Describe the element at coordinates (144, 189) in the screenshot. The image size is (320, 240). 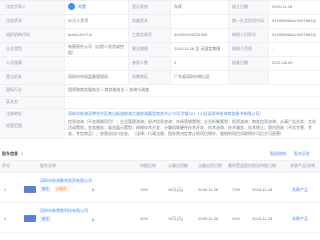
I see `holding-ratio: 70%` at that location.